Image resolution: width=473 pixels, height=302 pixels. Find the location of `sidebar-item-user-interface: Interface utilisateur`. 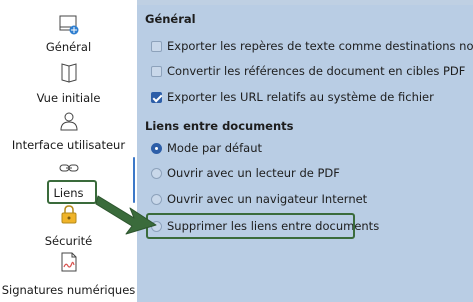

sidebar-item-user-interface: Interface utilisateur is located at coordinates (68, 145).